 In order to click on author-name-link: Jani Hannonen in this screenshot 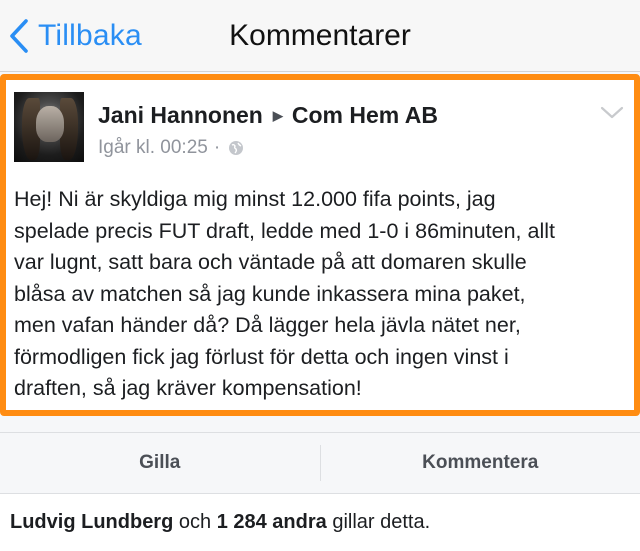, I will do `click(180, 115)`.